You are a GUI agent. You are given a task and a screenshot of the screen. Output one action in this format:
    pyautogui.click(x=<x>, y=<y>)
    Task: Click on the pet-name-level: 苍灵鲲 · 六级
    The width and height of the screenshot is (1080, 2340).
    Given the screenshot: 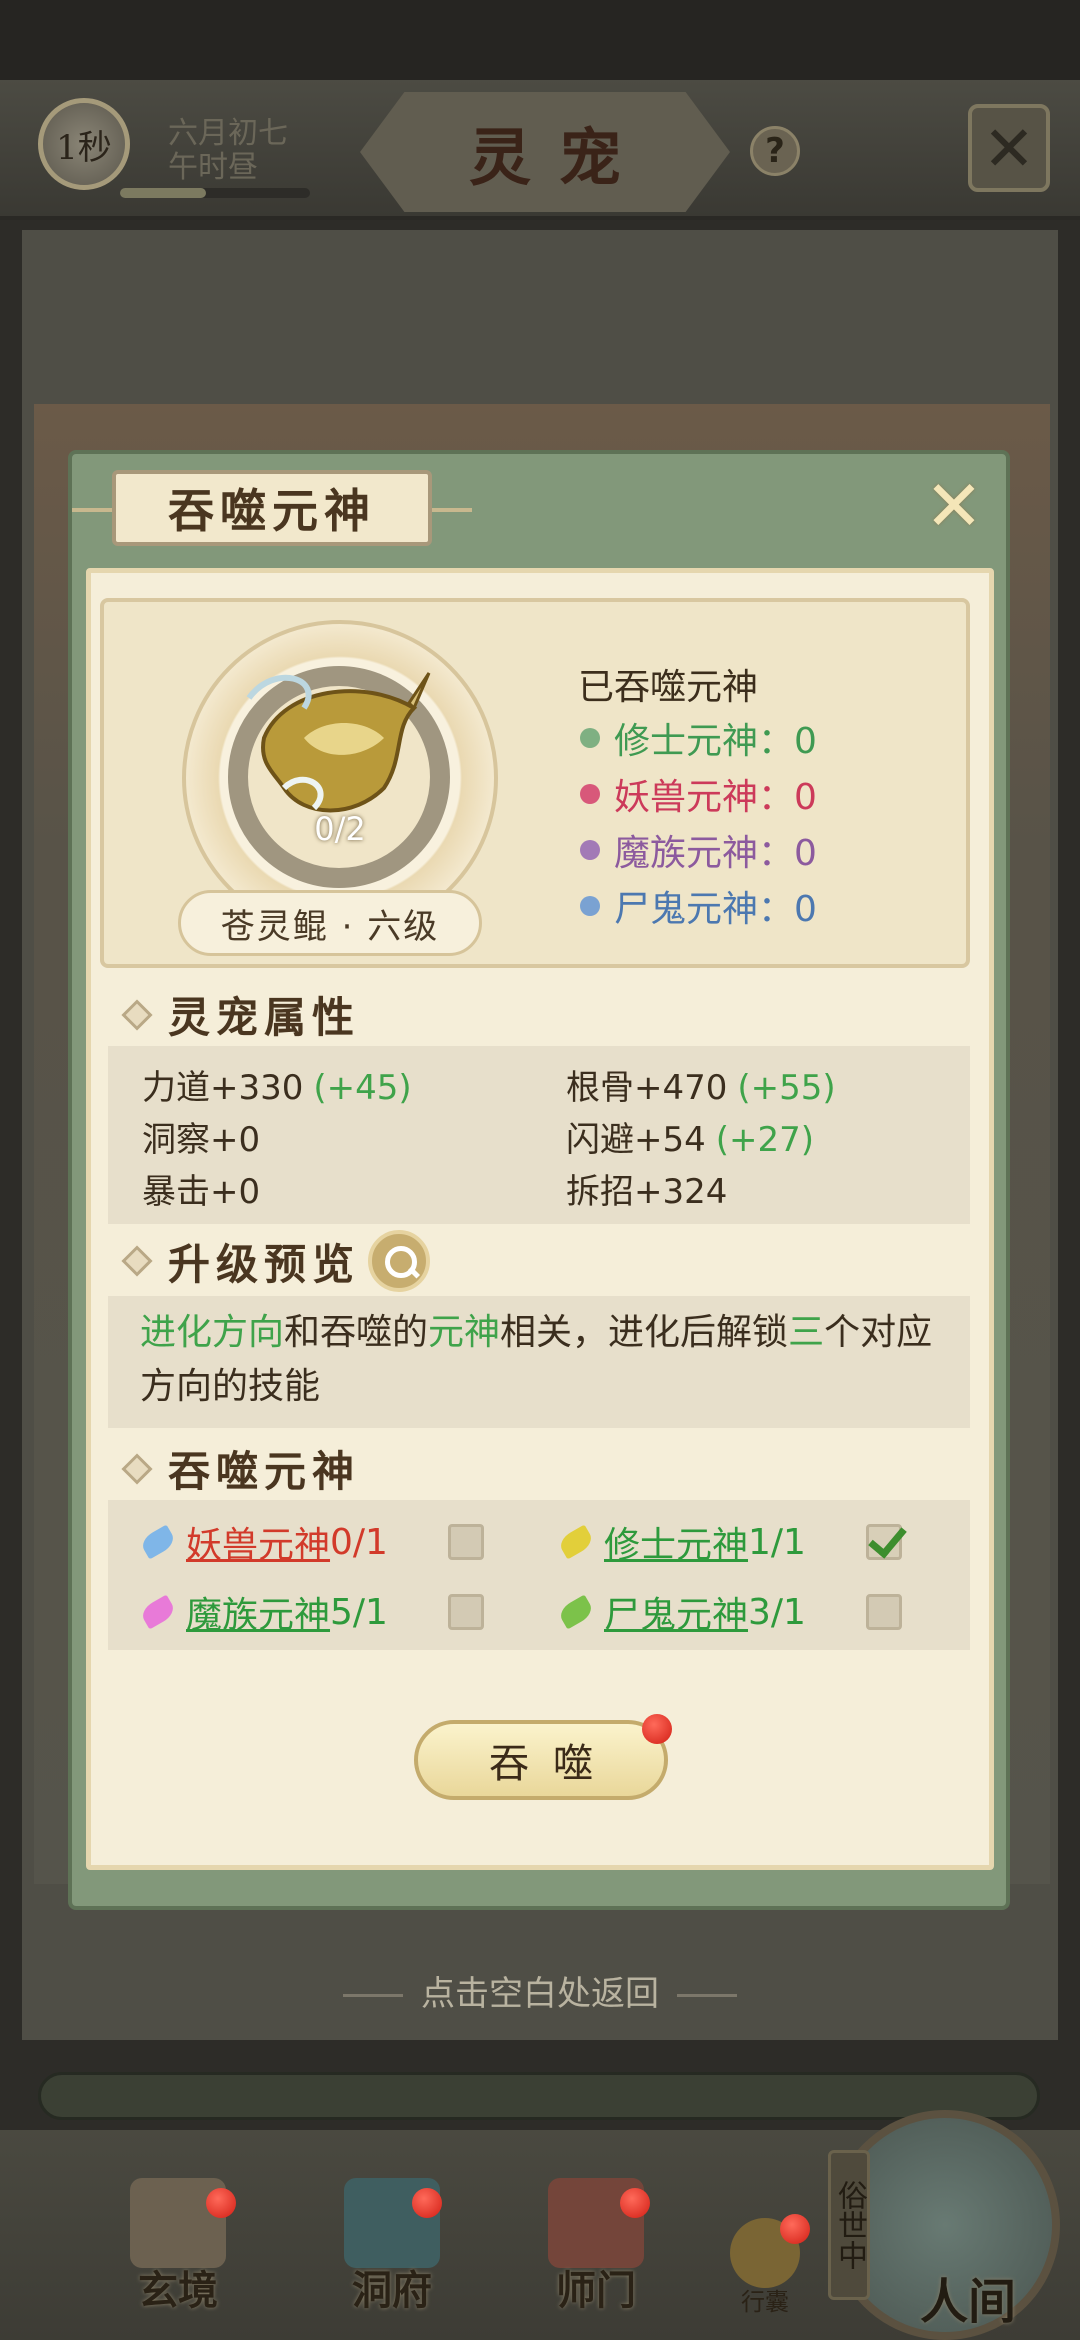 What is the action you would take?
    pyautogui.click(x=330, y=923)
    